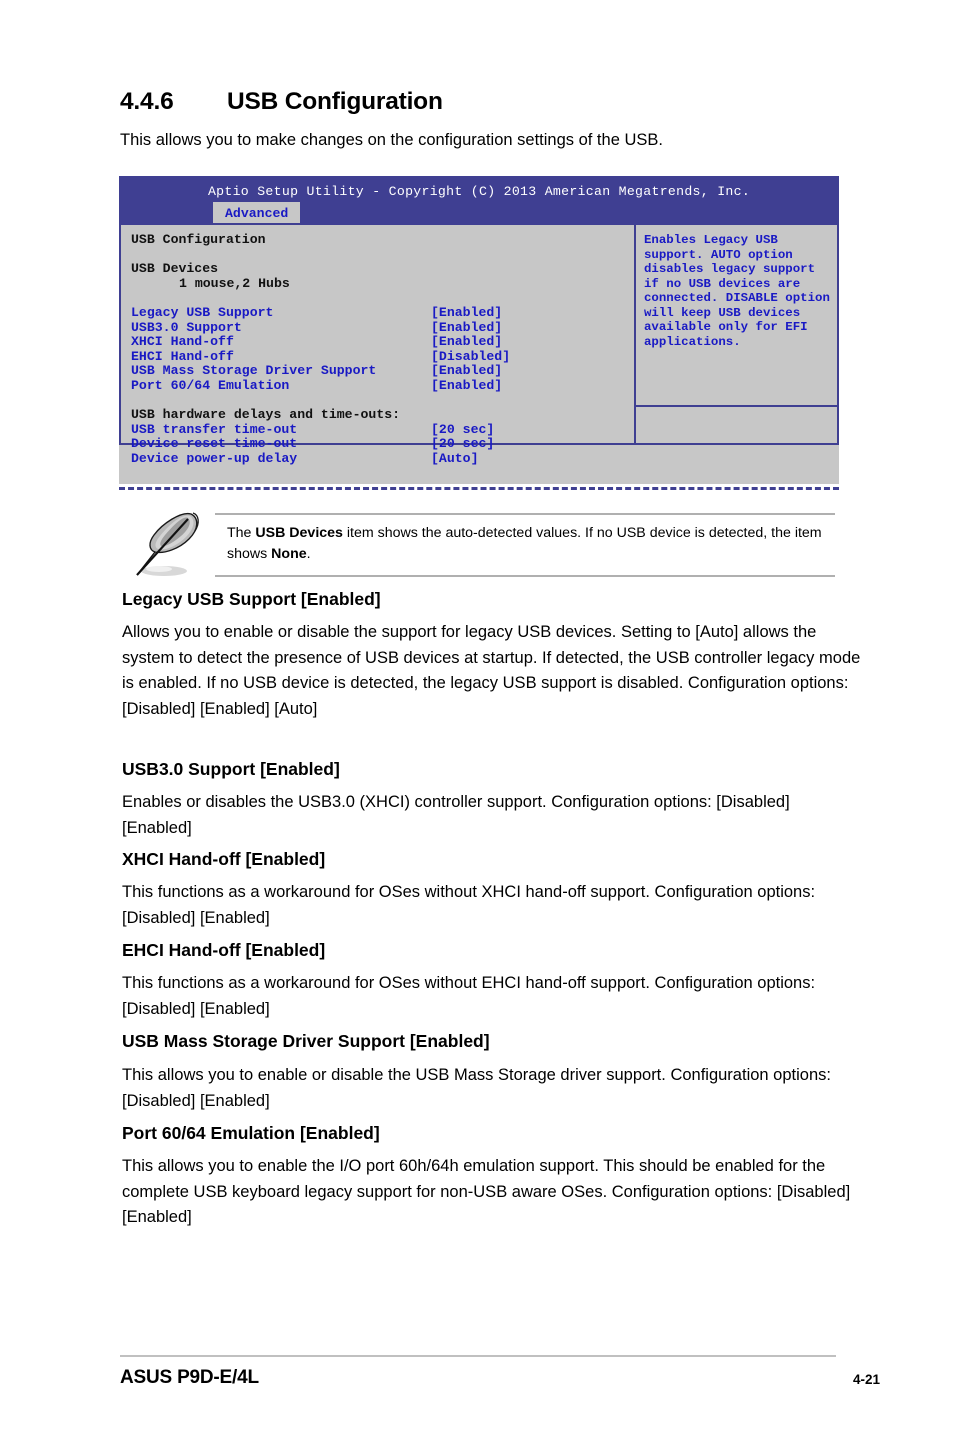 This screenshot has width=954, height=1438. What do you see at coordinates (525, 514) in the screenshot?
I see `note-divider-top` at bounding box center [525, 514].